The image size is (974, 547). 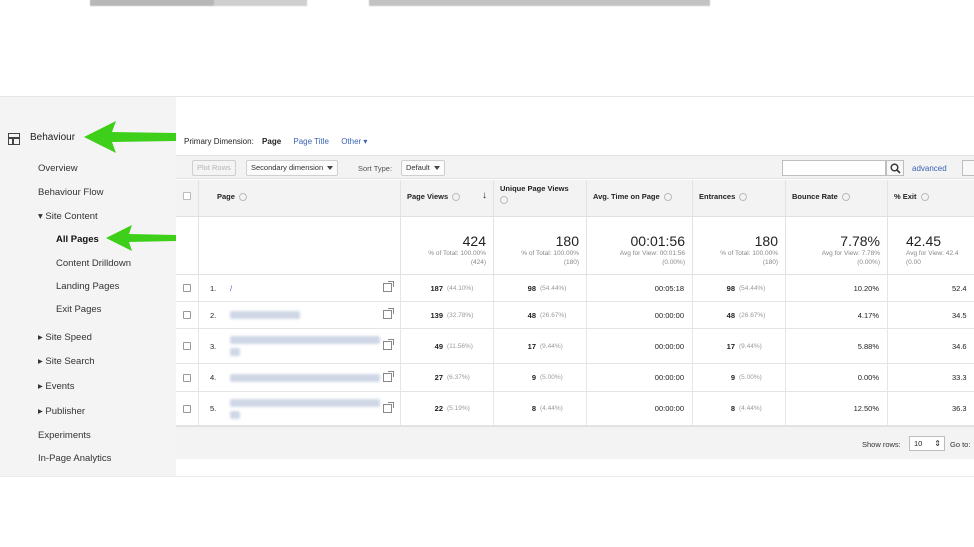 I want to click on column-header-avg-time: Avg. Time on Page, so click(x=640, y=198).